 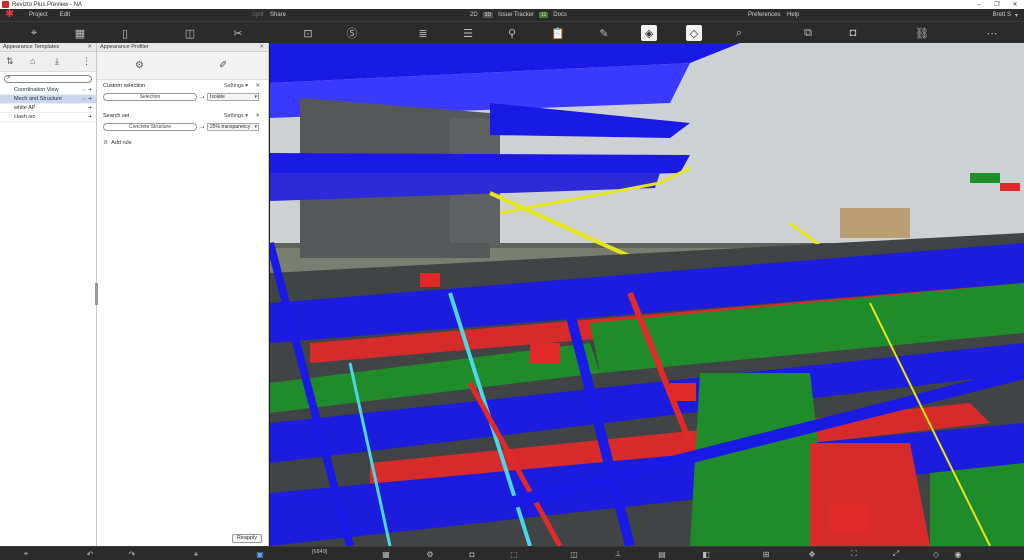 What do you see at coordinates (739, 33) in the screenshot?
I see `search-set-icon: ⌕` at bounding box center [739, 33].